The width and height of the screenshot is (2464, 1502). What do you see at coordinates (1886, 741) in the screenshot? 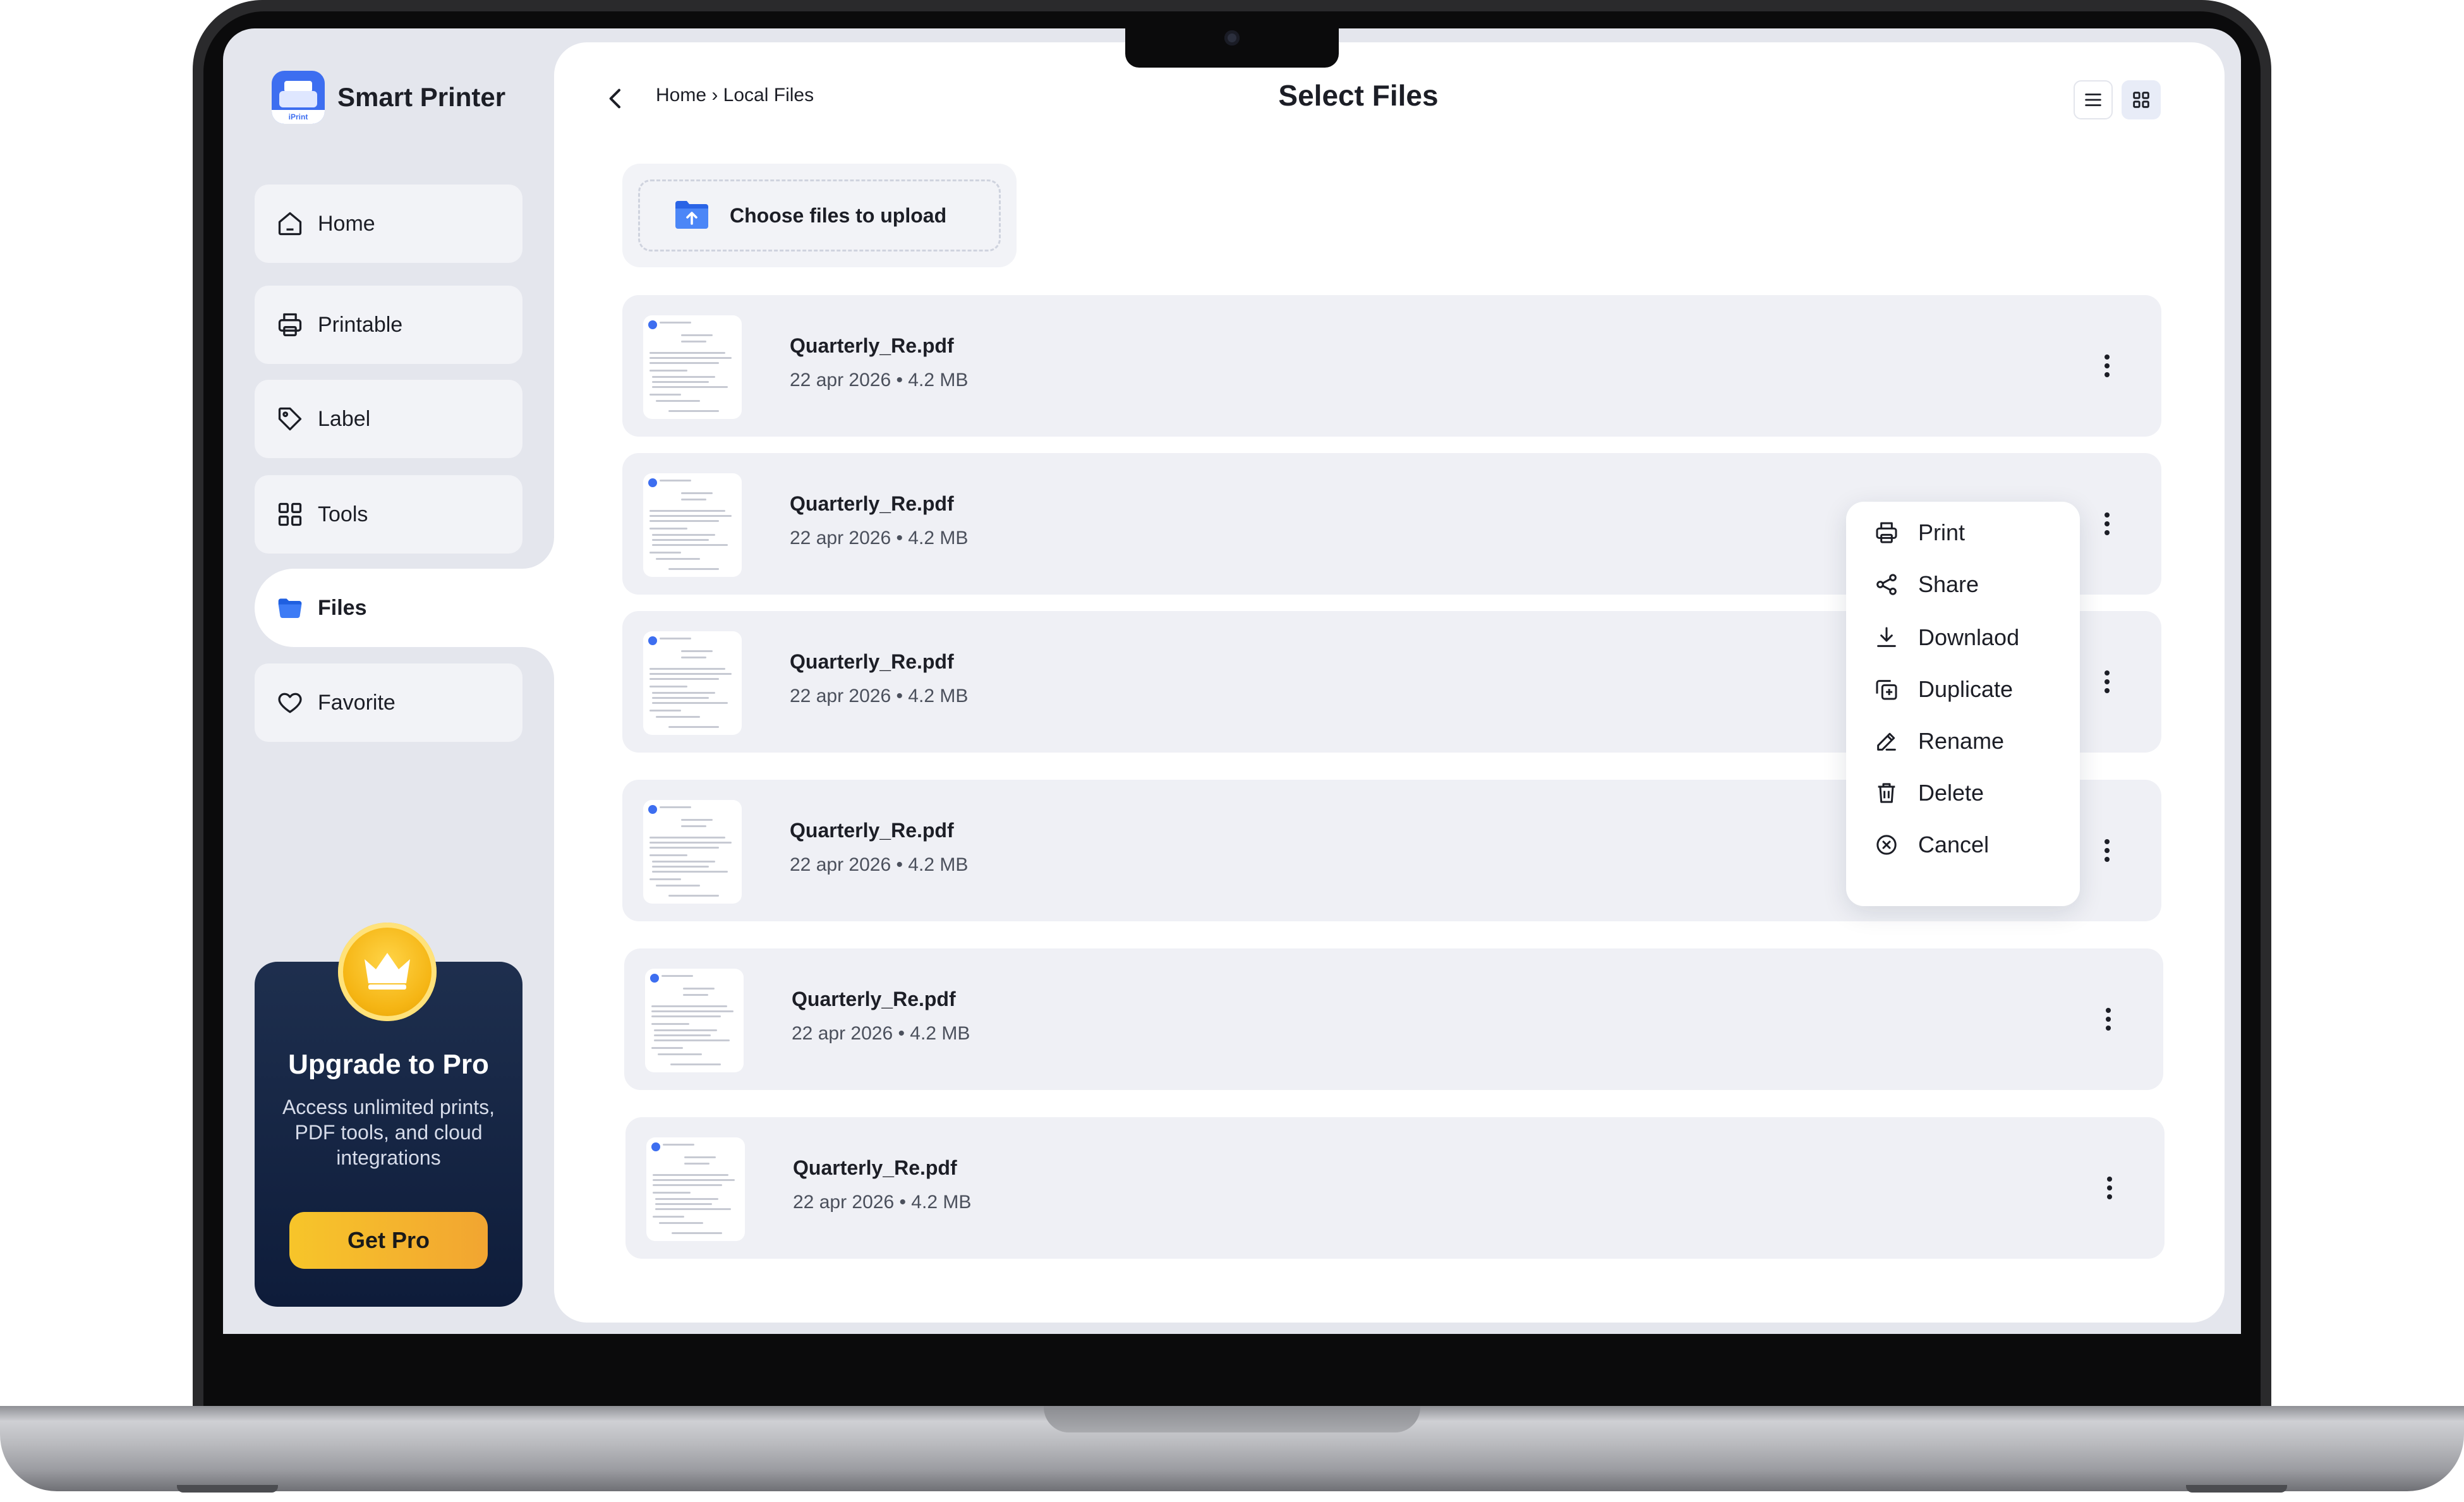
I see `edit-icon` at bounding box center [1886, 741].